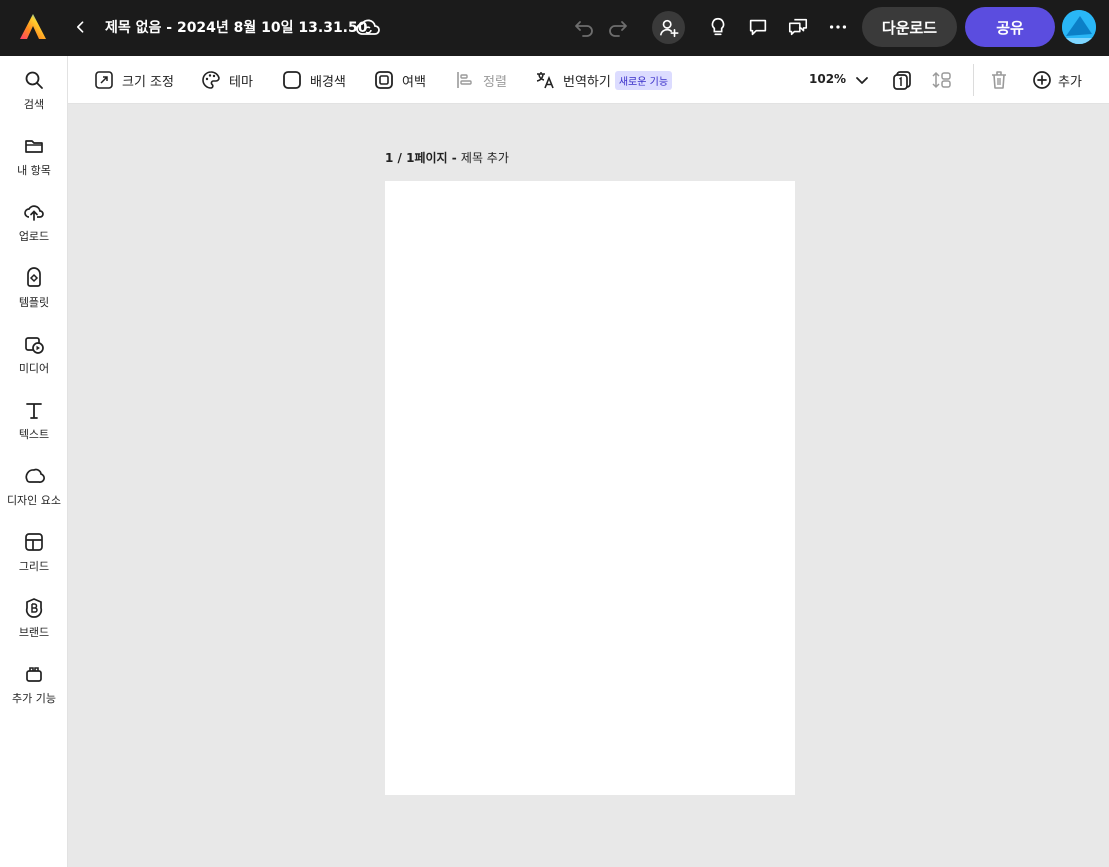 Image resolution: width=1109 pixels, height=867 pixels. What do you see at coordinates (554, 28) in the screenshot?
I see `top-bar: 제목 없음 - 2024년 8월 10일 13.31.50 다운로드 공유` at bounding box center [554, 28].